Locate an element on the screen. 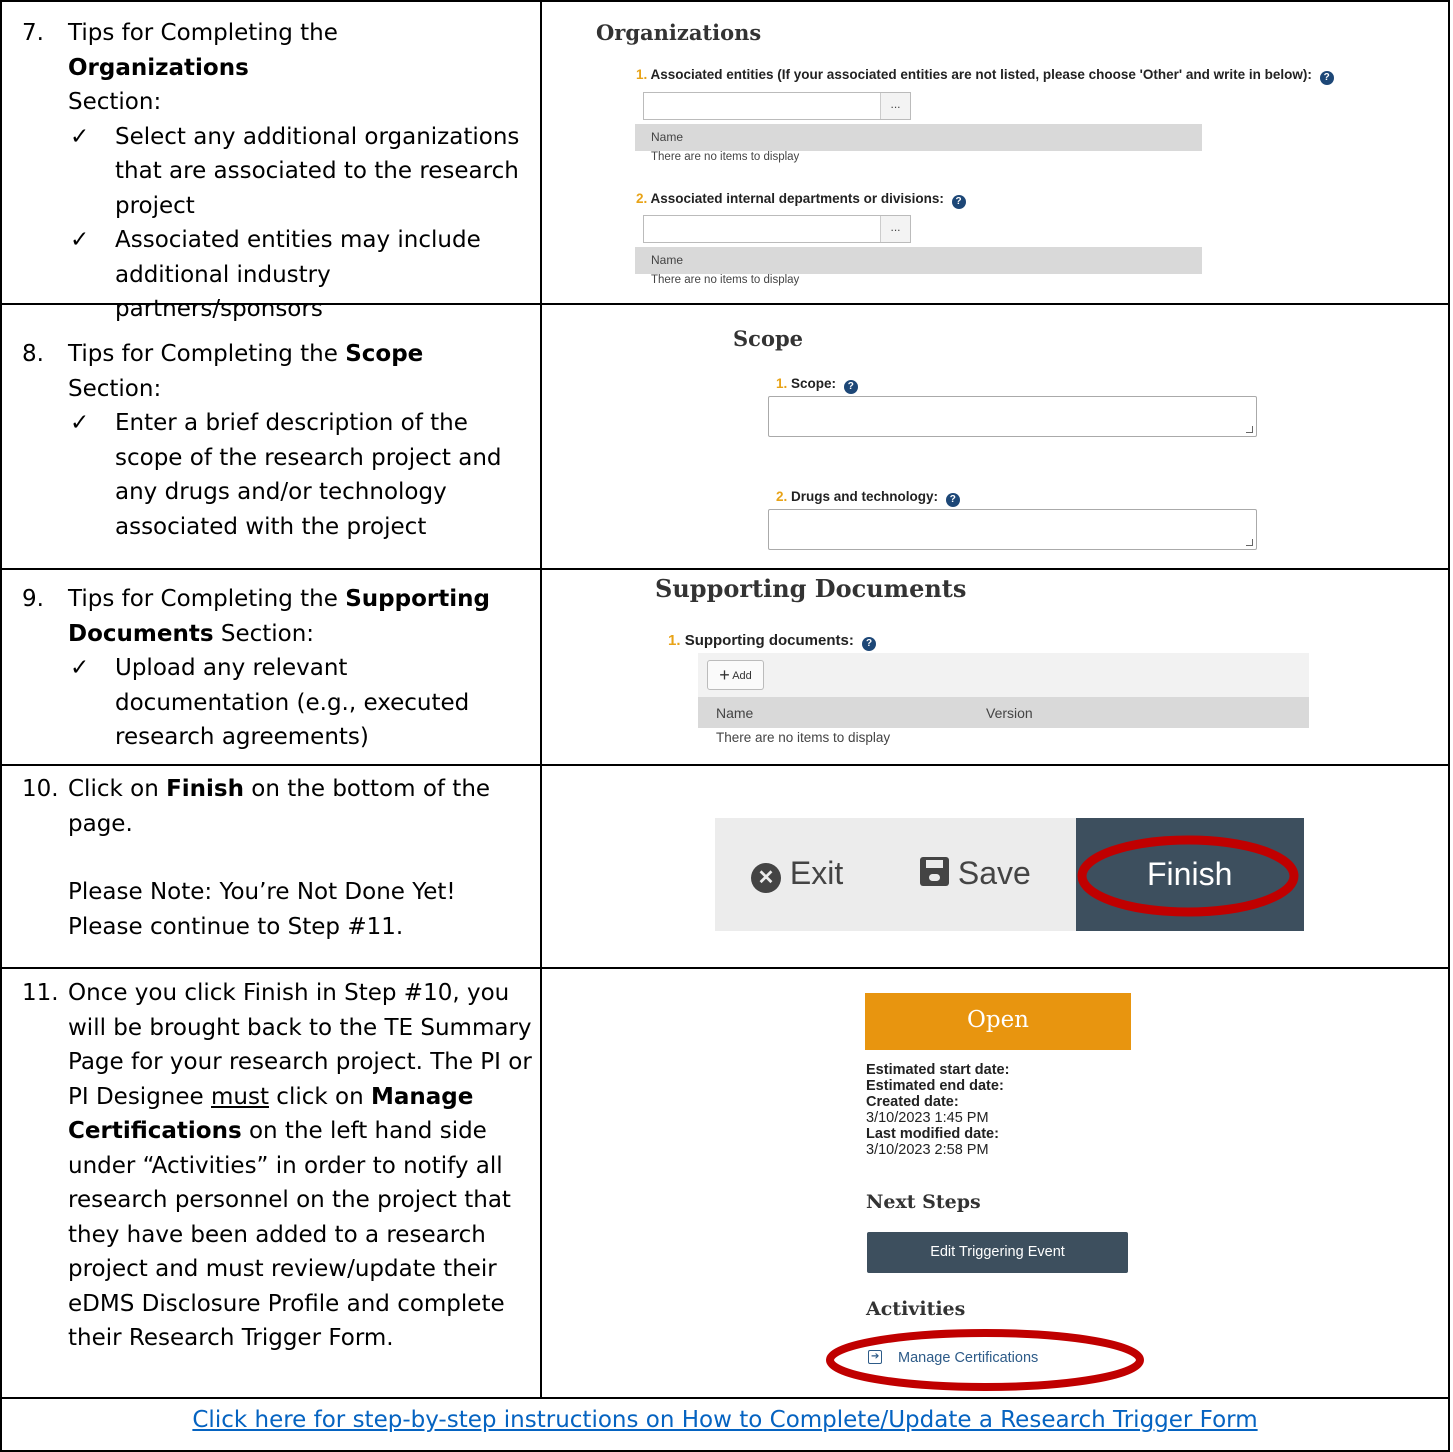 Image resolution: width=1453 pixels, height=1452 pixels. step-number: 7. is located at coordinates (33, 33).